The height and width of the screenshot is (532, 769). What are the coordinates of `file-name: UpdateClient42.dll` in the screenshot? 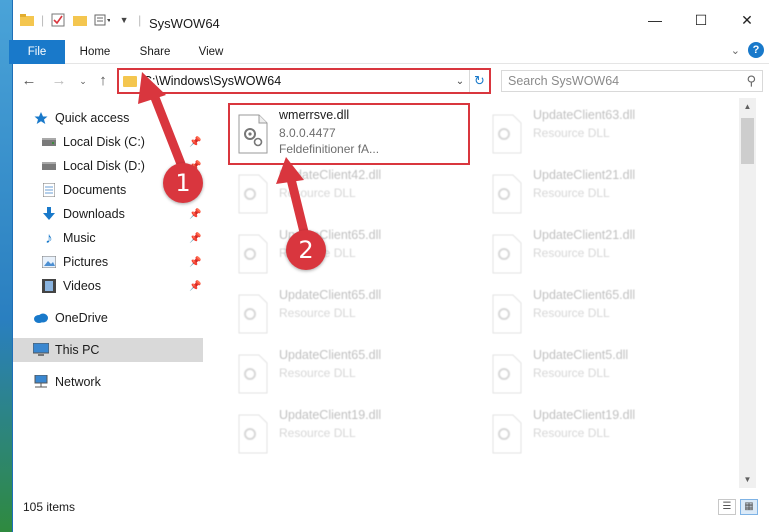 It's located at (330, 175).